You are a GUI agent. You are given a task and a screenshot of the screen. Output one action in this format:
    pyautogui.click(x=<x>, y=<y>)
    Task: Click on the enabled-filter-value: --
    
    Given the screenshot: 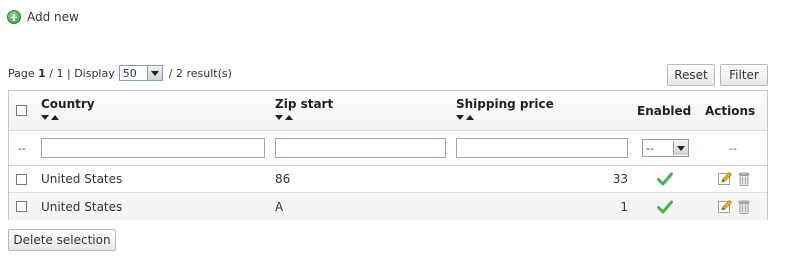 What is the action you would take?
    pyautogui.click(x=650, y=148)
    